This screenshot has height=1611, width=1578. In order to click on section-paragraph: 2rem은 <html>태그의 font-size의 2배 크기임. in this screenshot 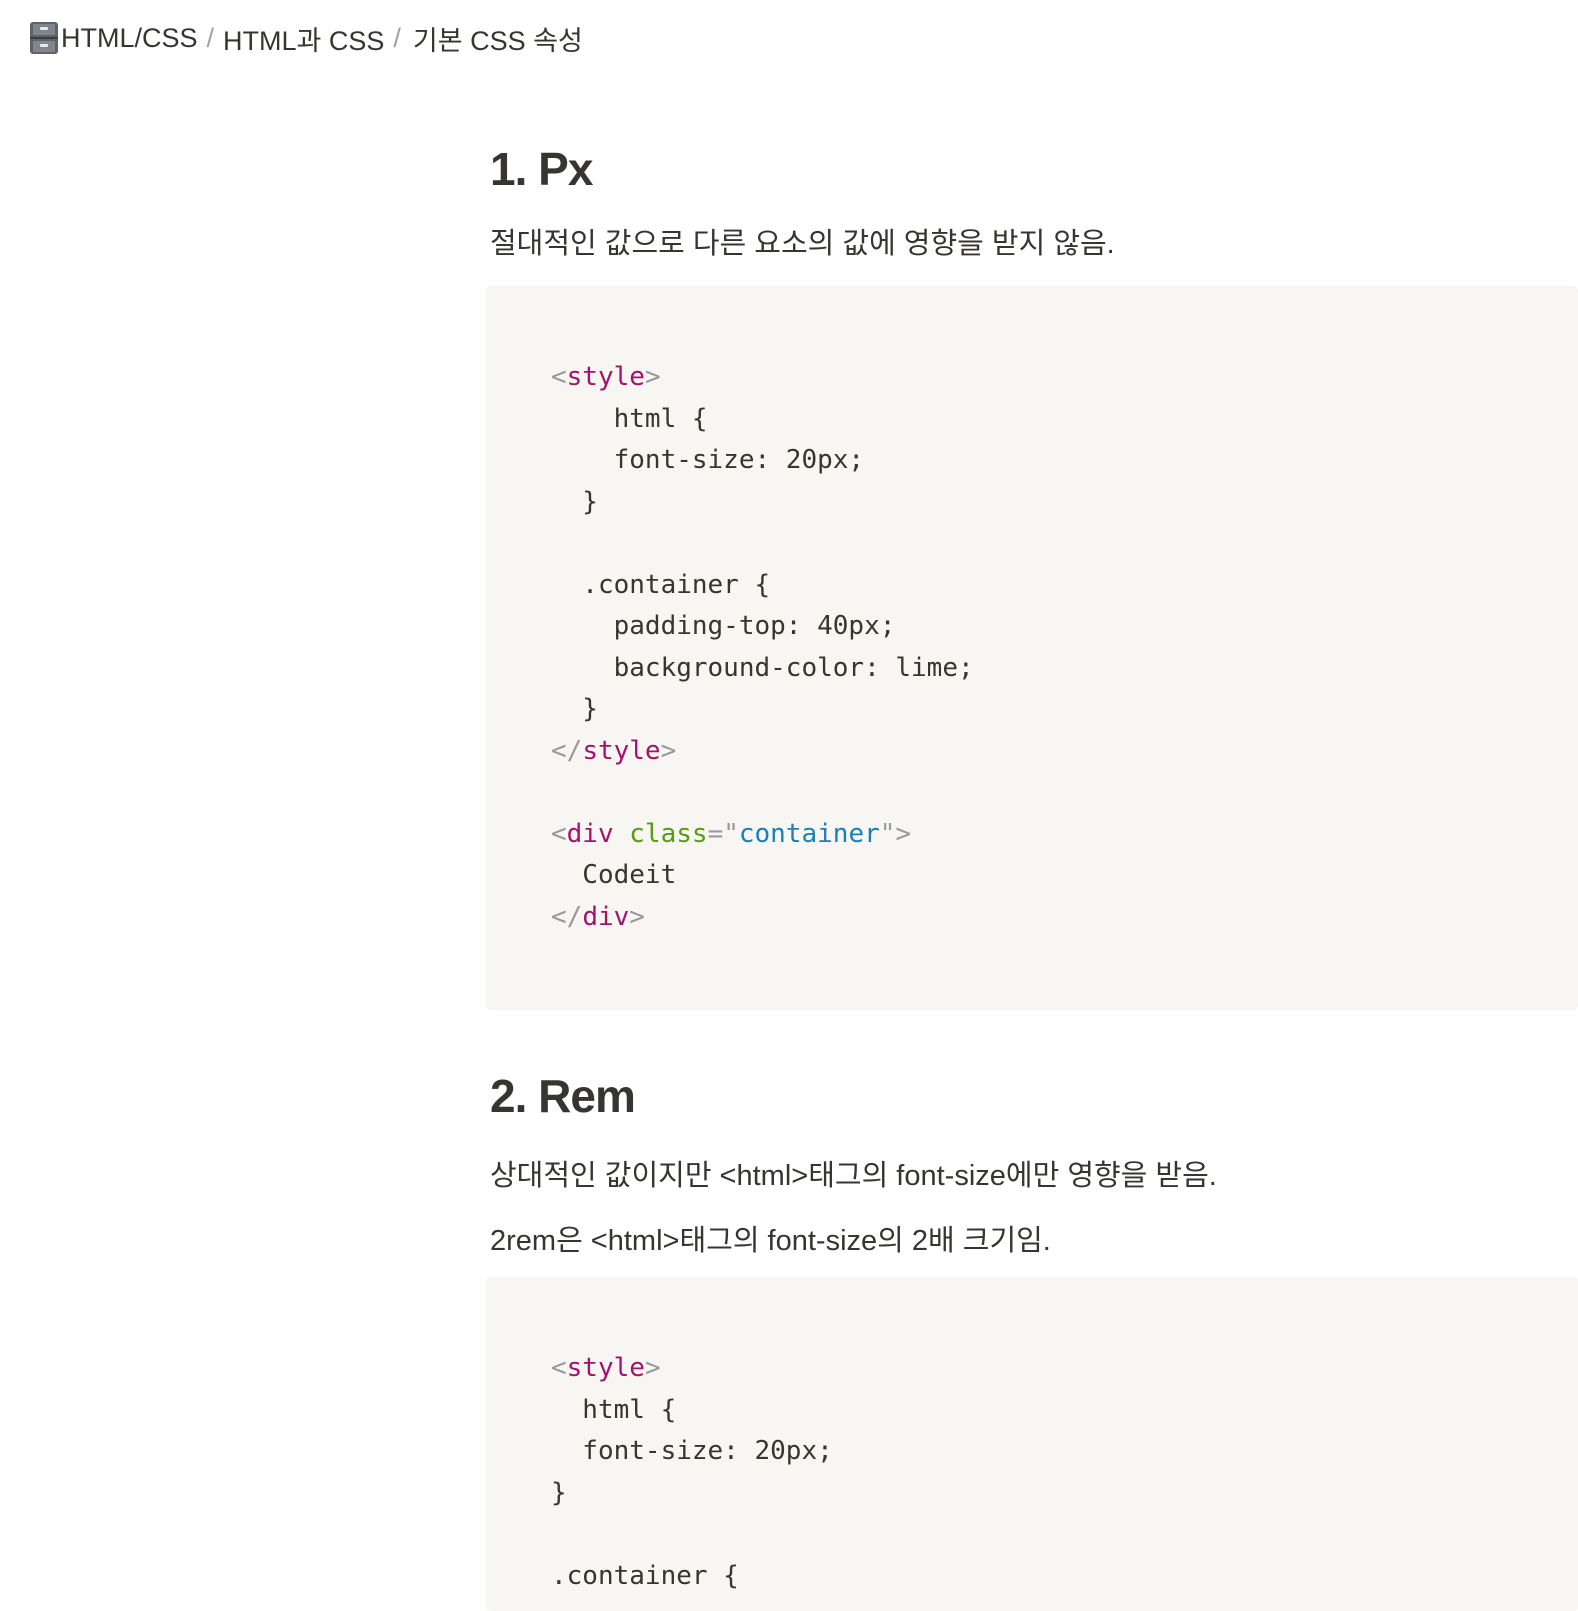, I will do `click(770, 1241)`.